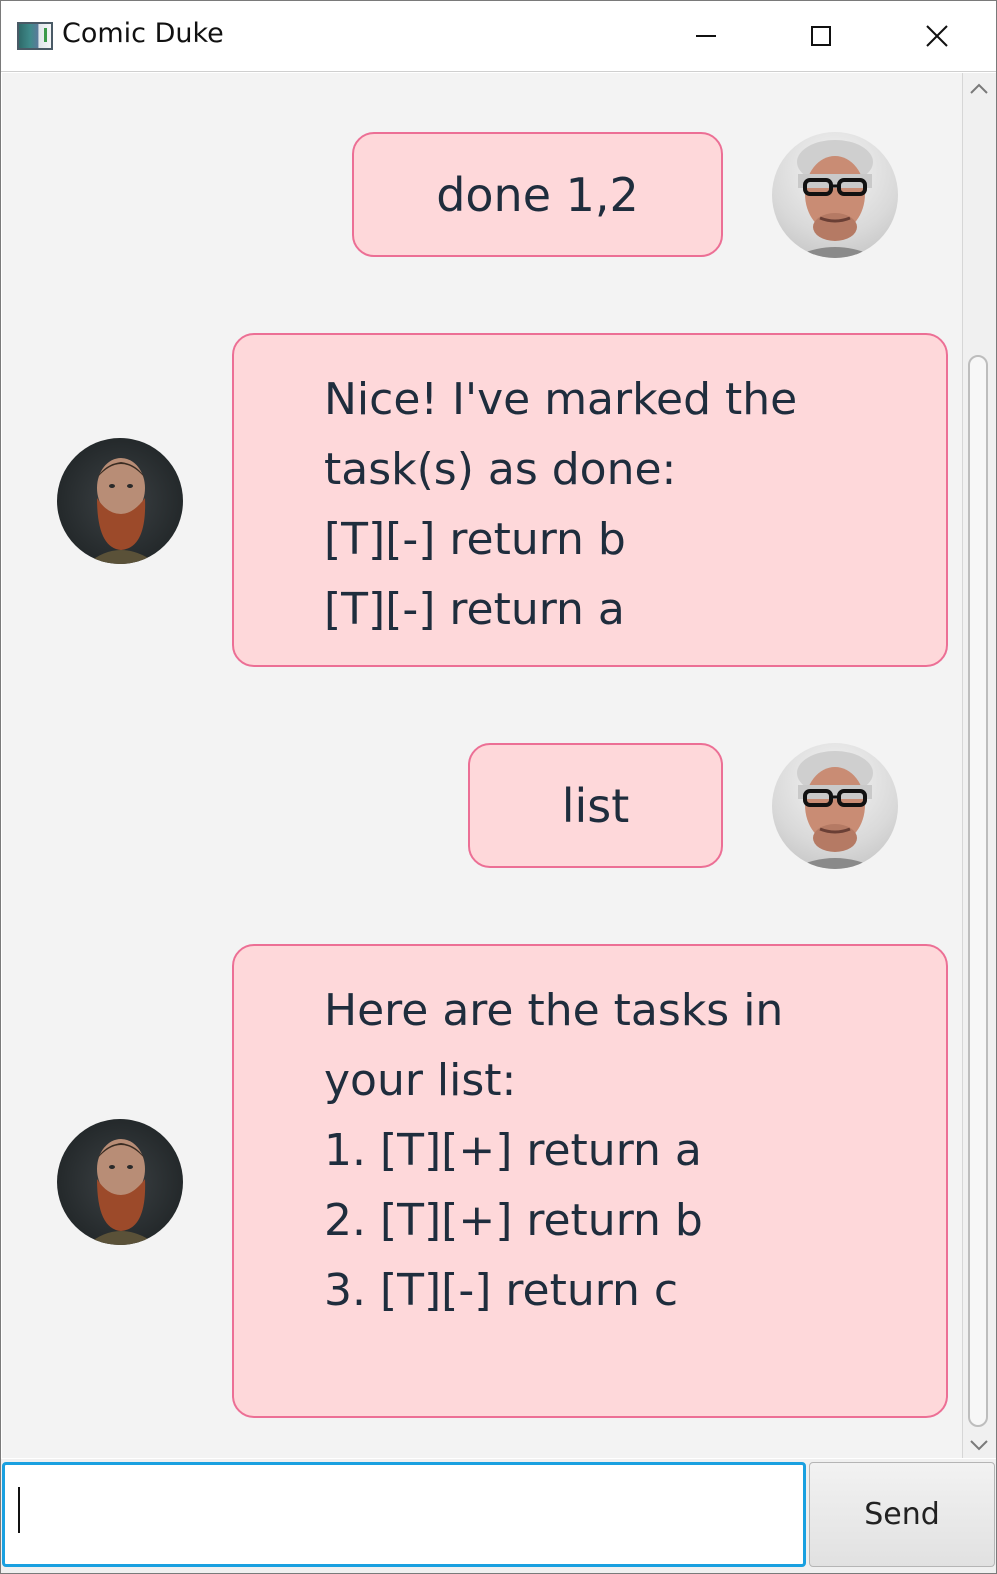 This screenshot has width=997, height=1574. What do you see at coordinates (498, 36) in the screenshot?
I see `title-bar: Comic Duke` at bounding box center [498, 36].